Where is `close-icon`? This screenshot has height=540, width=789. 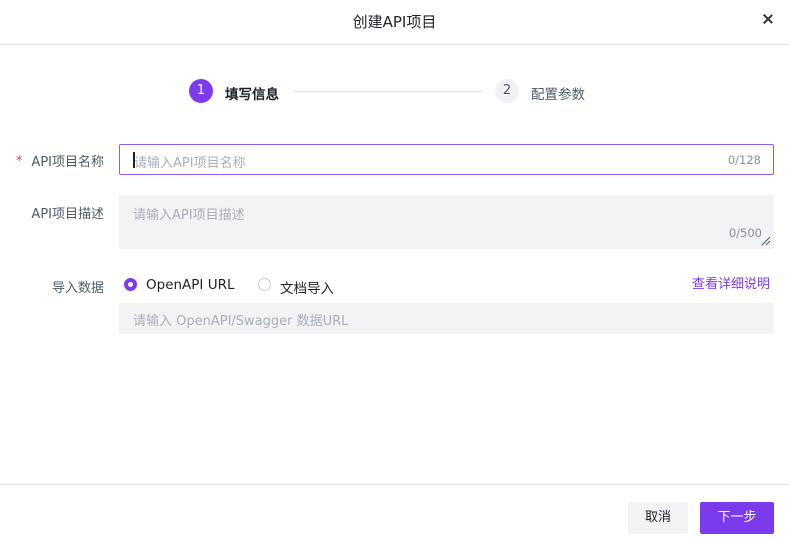 close-icon is located at coordinates (768, 19).